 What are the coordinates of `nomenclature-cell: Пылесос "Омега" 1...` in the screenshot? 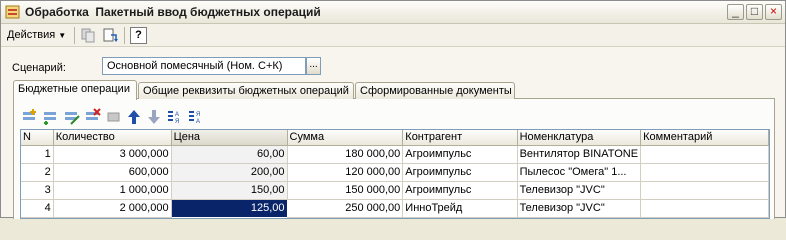 It's located at (579, 172).